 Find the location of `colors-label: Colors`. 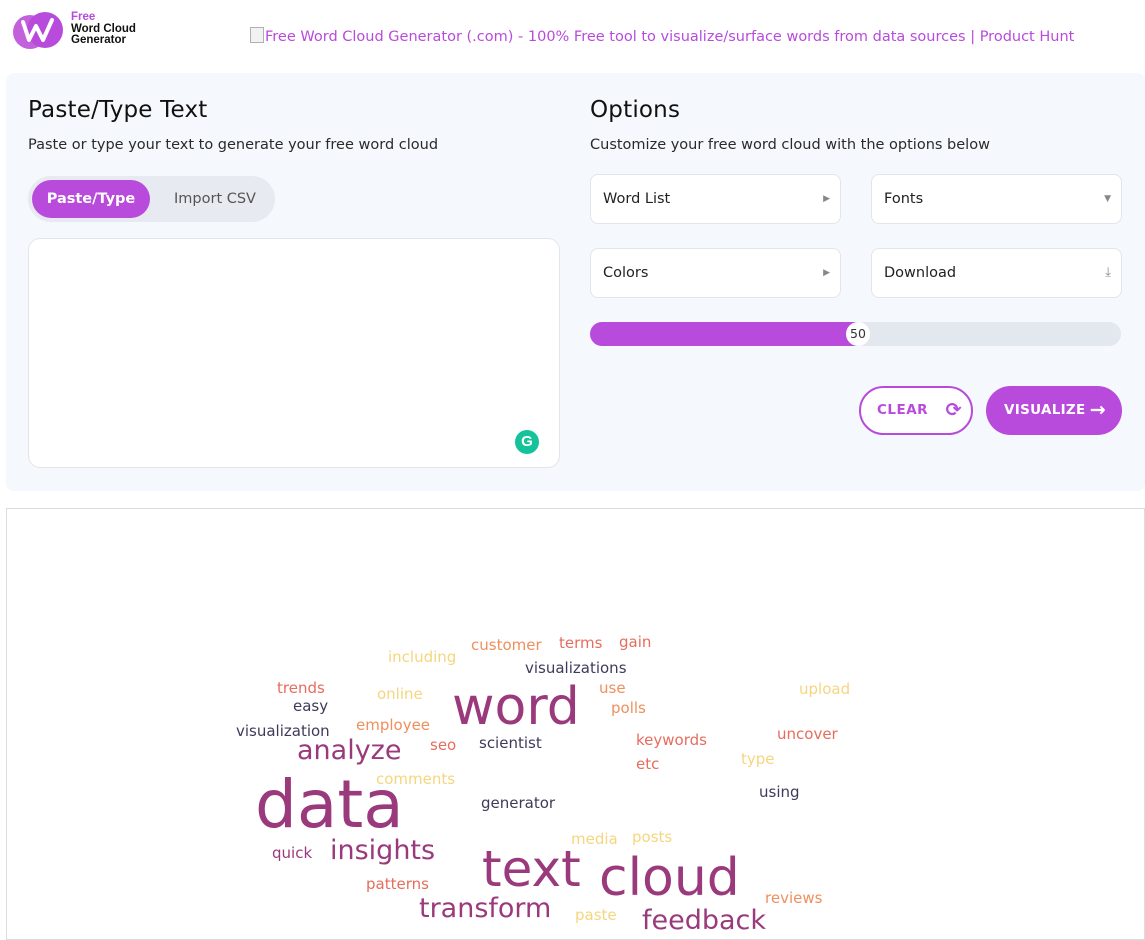

colors-label: Colors is located at coordinates (626, 273).